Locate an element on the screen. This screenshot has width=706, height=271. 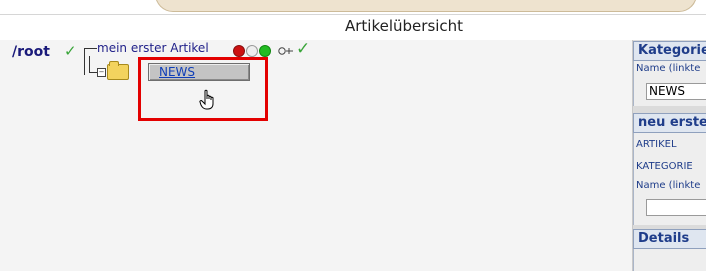
move-icon-svg is located at coordinates (285, 51).